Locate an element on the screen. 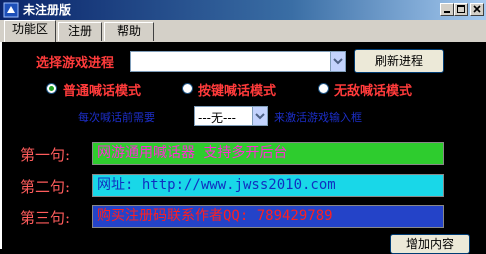 This screenshot has height=254, width=486. tab-functions: 功能区 is located at coordinates (30, 31).